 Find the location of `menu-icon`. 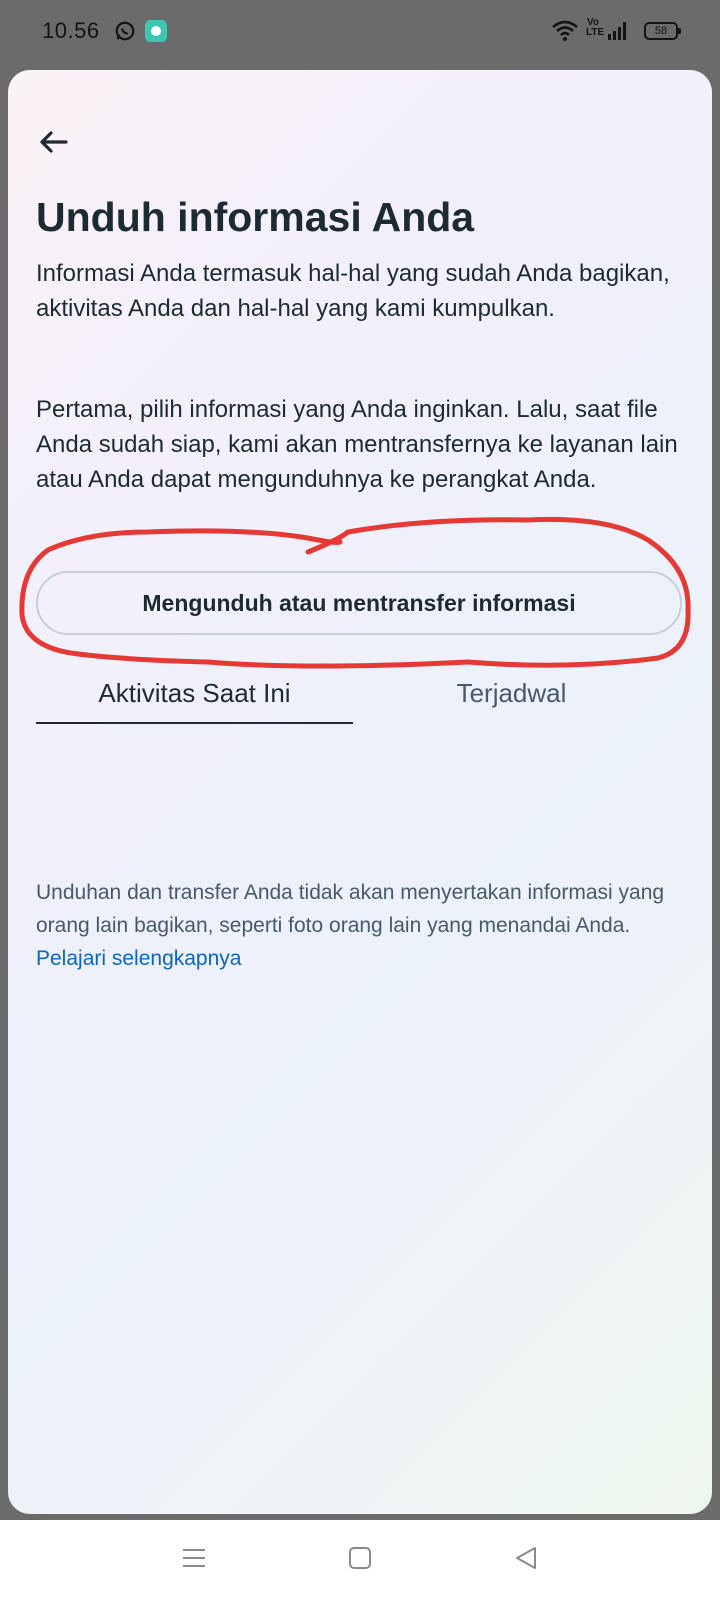

menu-icon is located at coordinates (194, 1558).